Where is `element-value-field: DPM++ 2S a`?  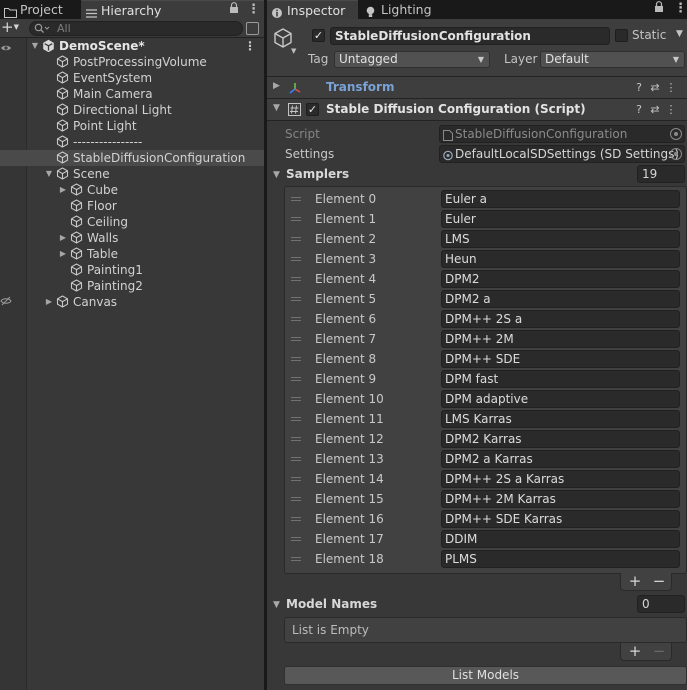 element-value-field: DPM++ 2S a is located at coordinates (560, 319).